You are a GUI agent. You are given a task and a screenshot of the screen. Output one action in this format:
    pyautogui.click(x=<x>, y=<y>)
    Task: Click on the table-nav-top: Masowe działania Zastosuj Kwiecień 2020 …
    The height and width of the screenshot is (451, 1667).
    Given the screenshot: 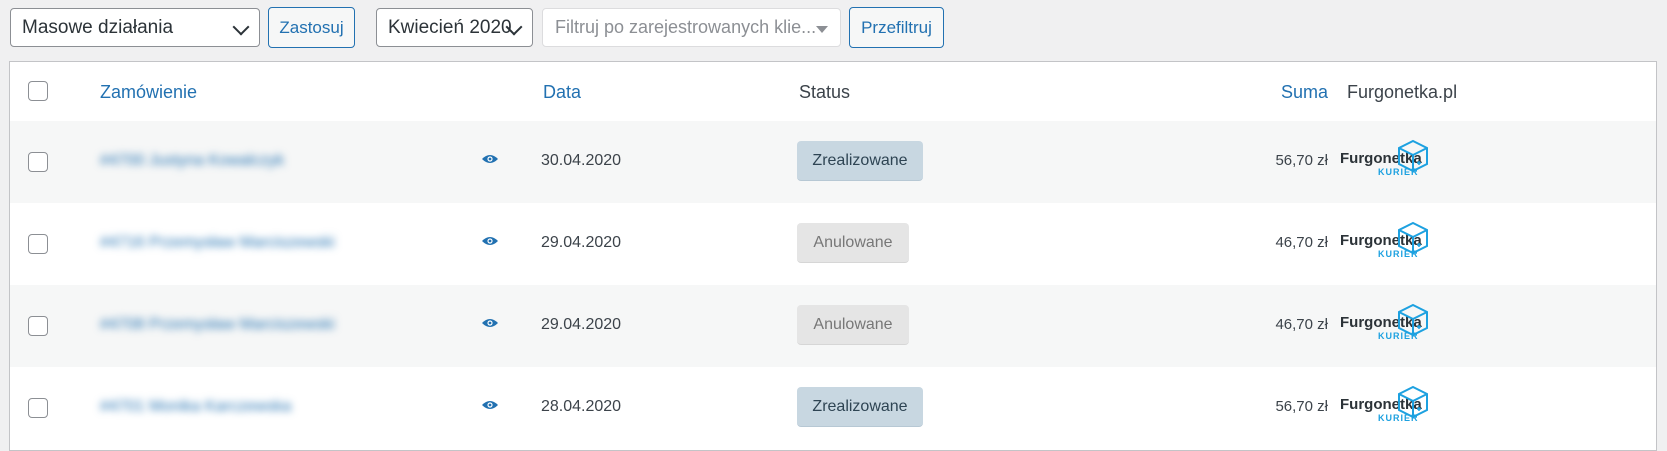 What is the action you would take?
    pyautogui.click(x=833, y=31)
    